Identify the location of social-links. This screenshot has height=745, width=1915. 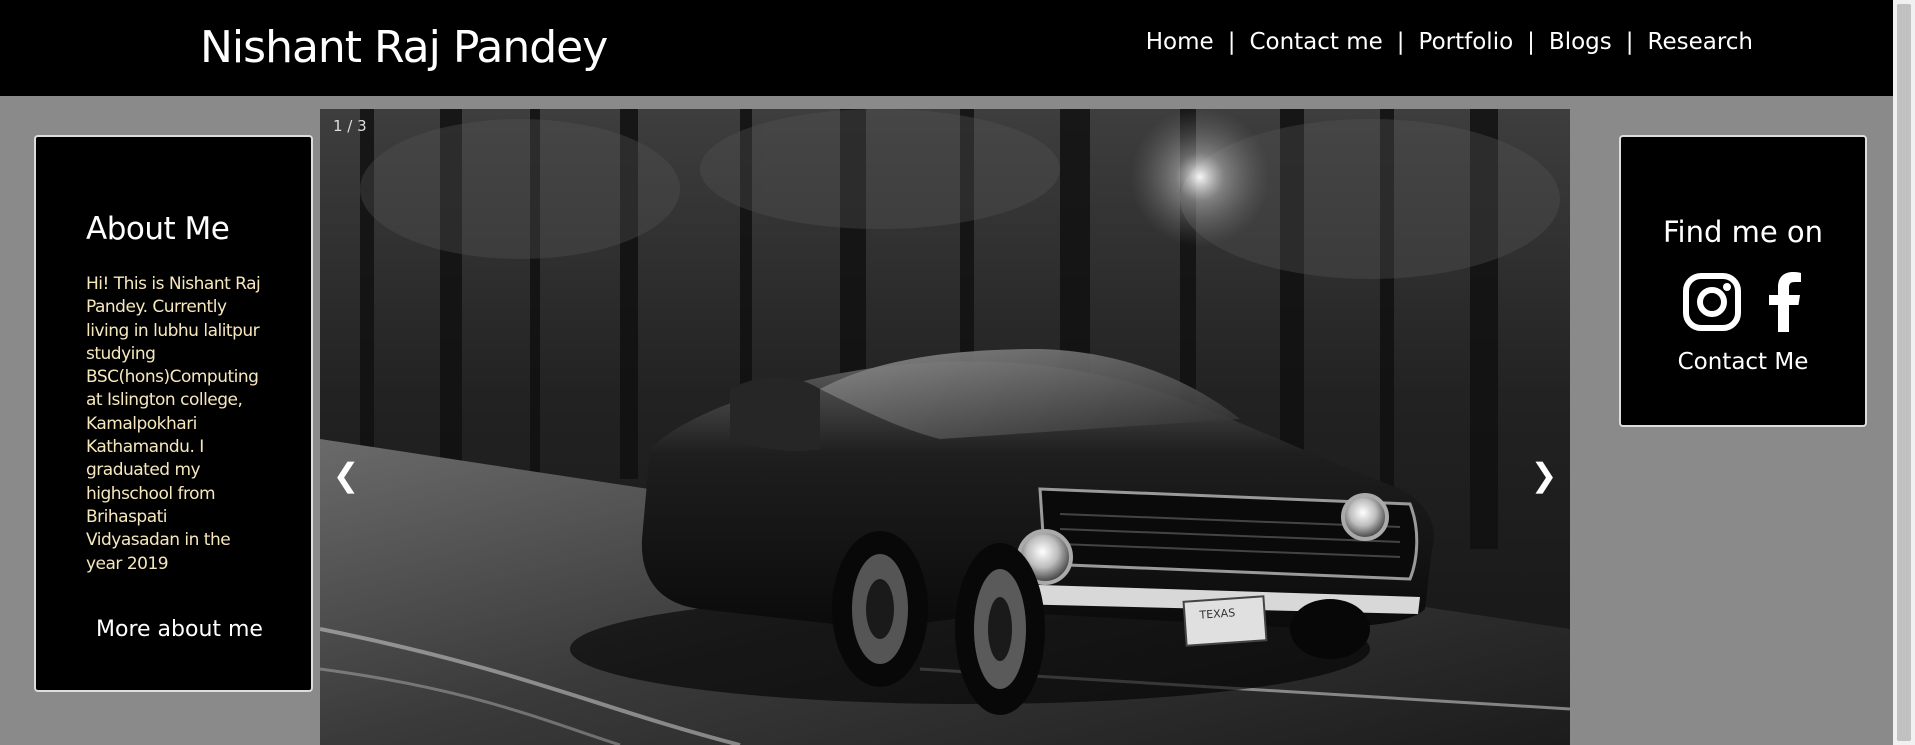
(1743, 304).